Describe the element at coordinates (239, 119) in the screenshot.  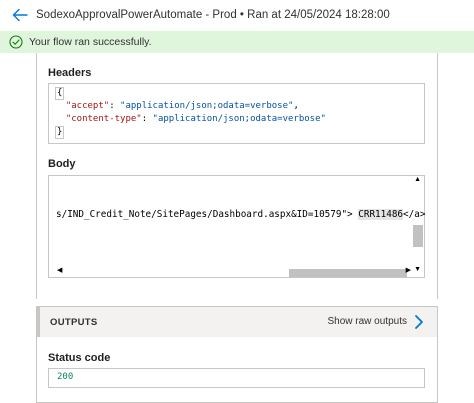
I see `header-value-content-type: "application/json;odata=verbose"` at that location.